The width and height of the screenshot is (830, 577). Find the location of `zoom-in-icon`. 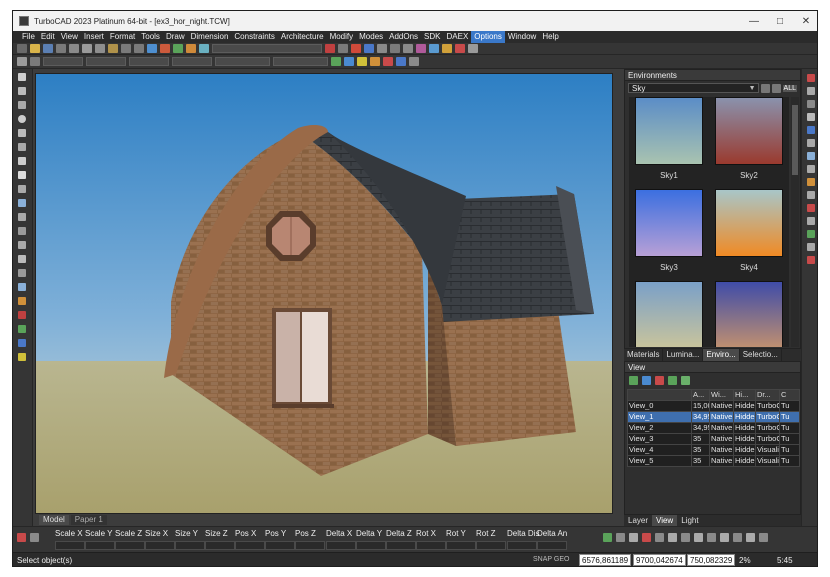

zoom-in-icon is located at coordinates (356, 48).